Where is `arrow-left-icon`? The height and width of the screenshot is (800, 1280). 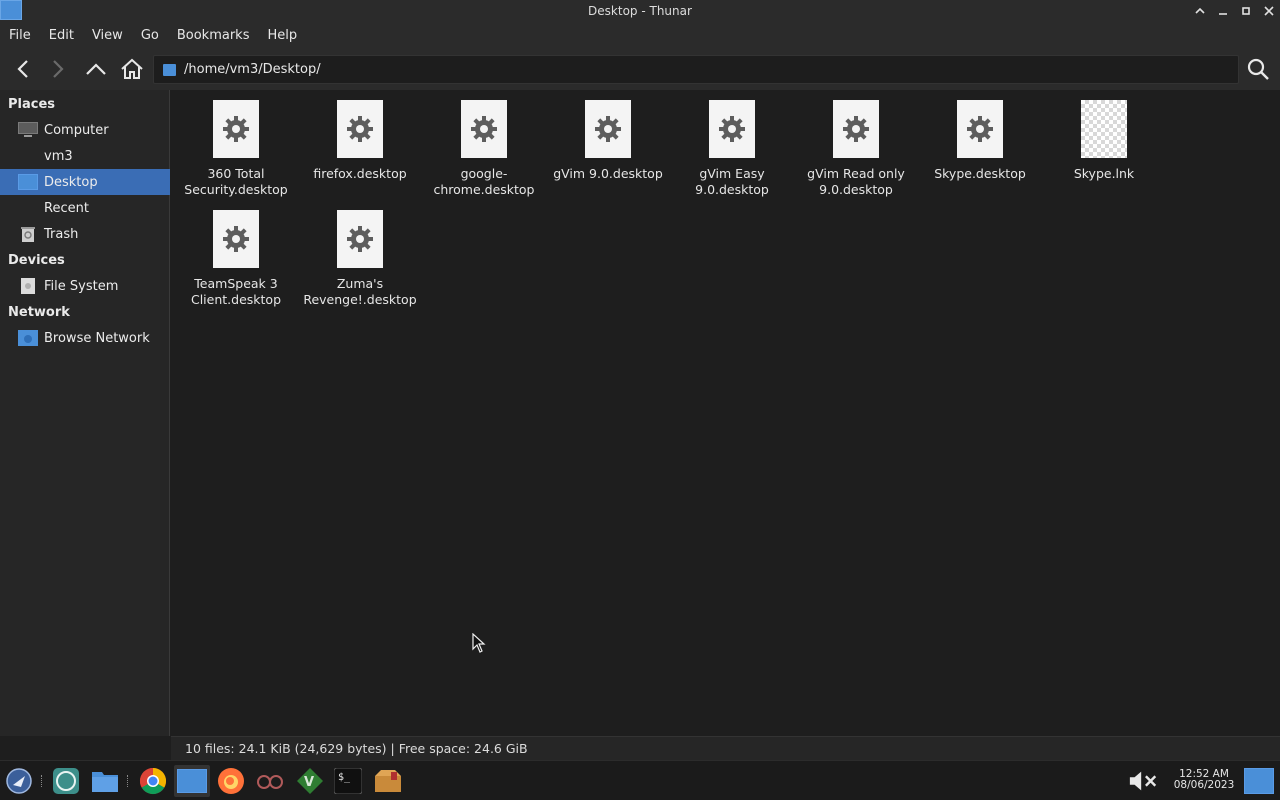
arrow-left-icon is located at coordinates (22, 69).